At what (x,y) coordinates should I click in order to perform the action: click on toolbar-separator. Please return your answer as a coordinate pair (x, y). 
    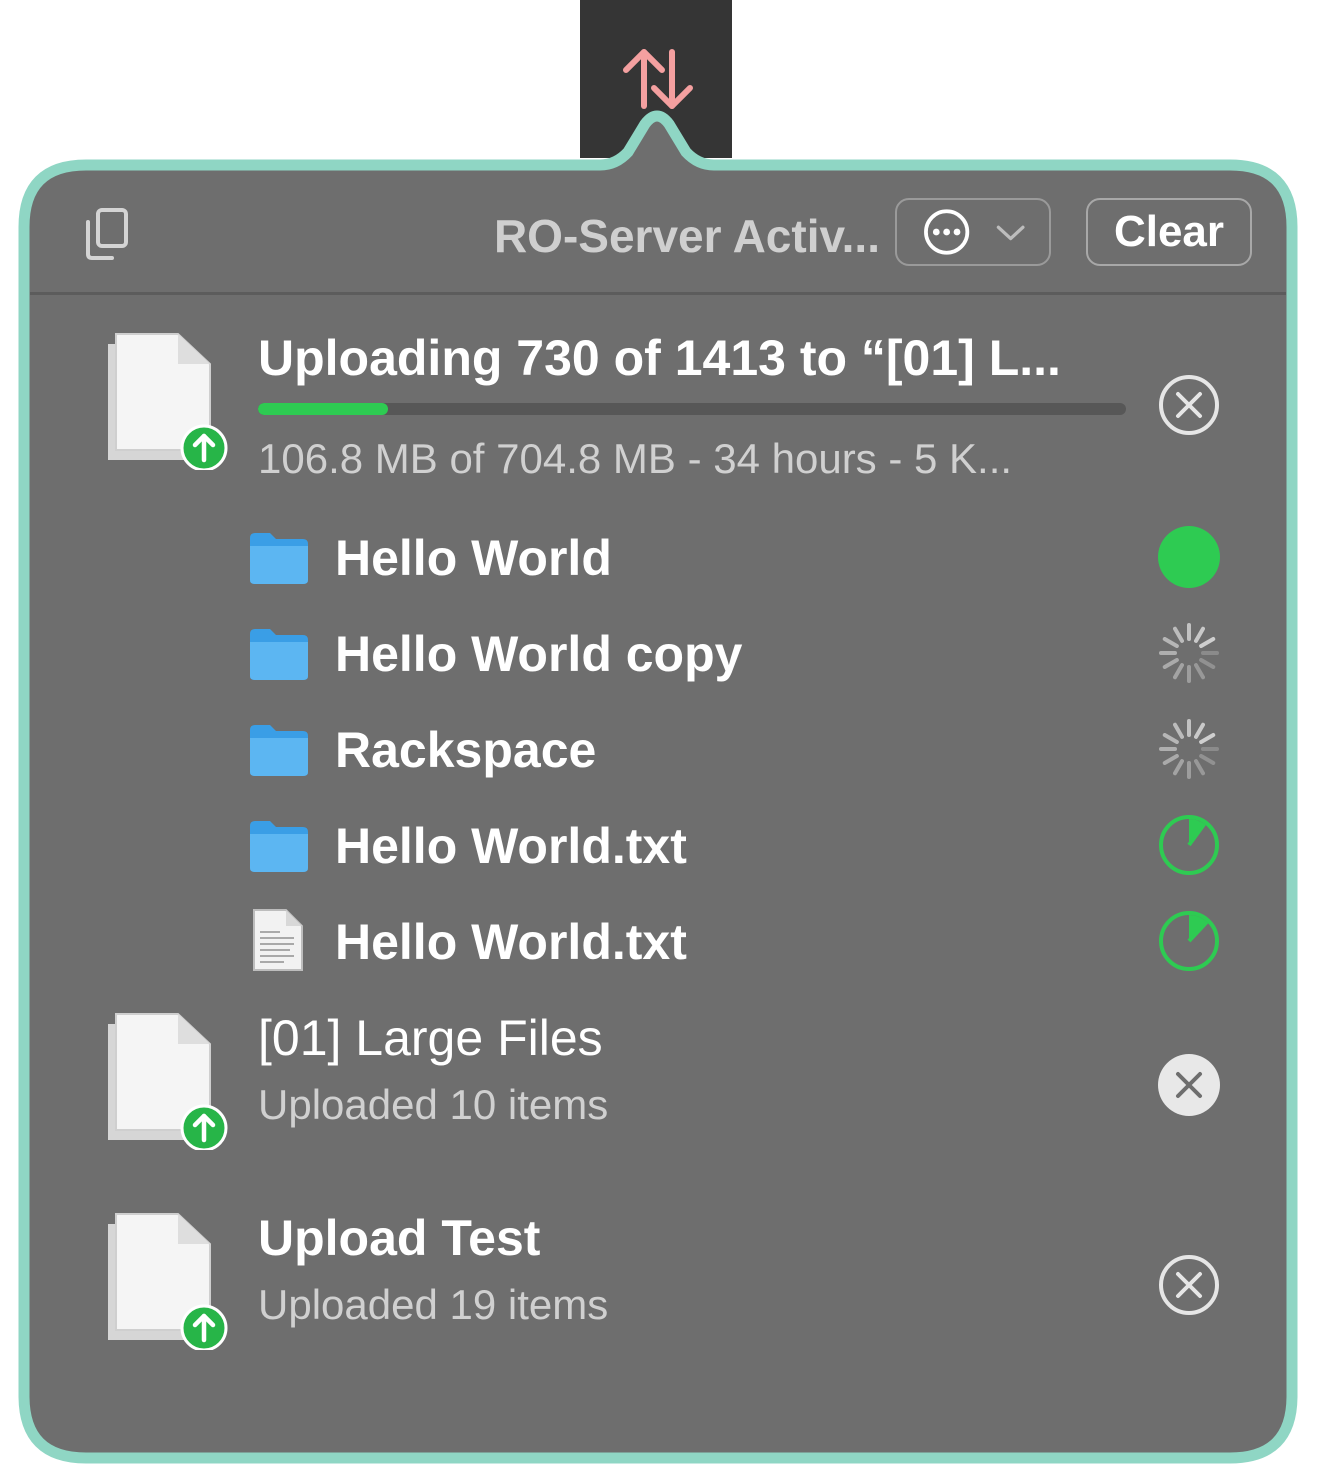
    Looking at the image, I should click on (658, 293).